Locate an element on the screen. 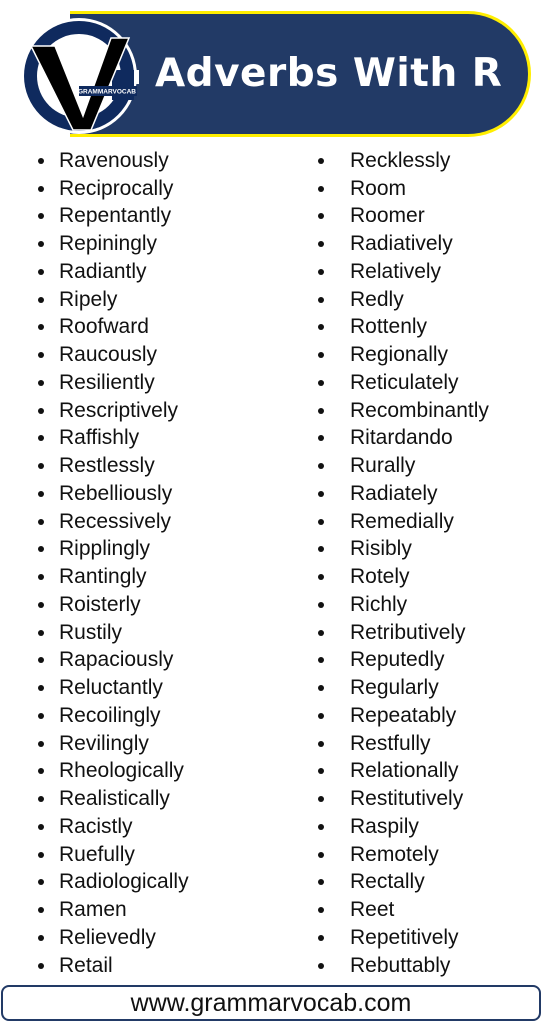  adverb-text: Rottenly is located at coordinates (389, 327).